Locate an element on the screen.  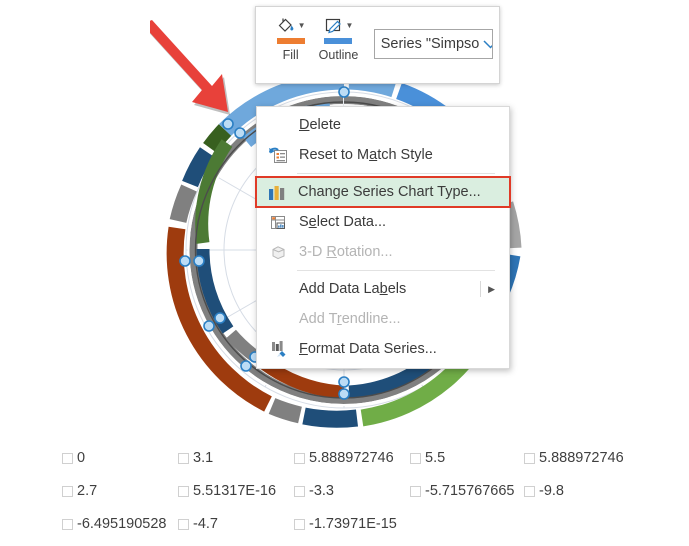
menu-item-reset-label: Reset to Match Style is located at coordinates (366, 155).